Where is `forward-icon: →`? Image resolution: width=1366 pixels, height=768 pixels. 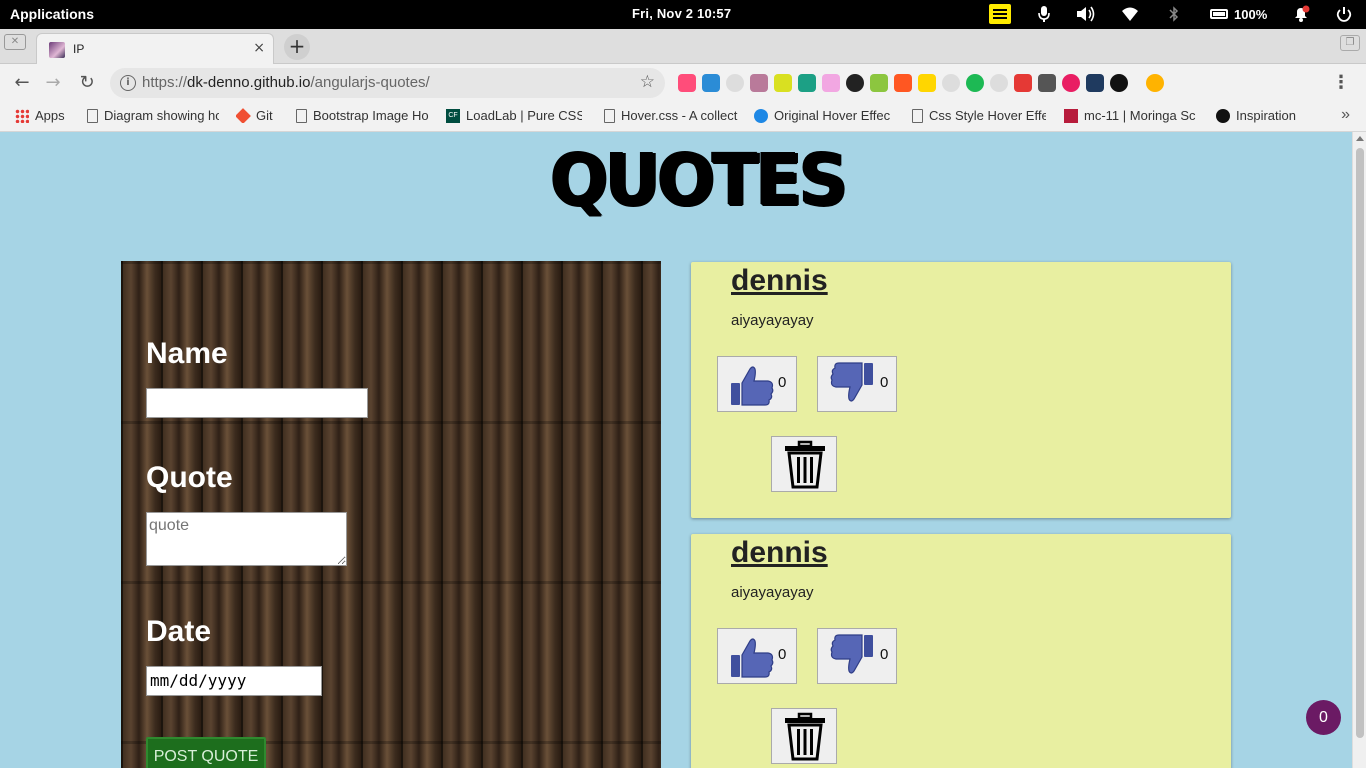
forward-icon: → is located at coordinates (53, 83).